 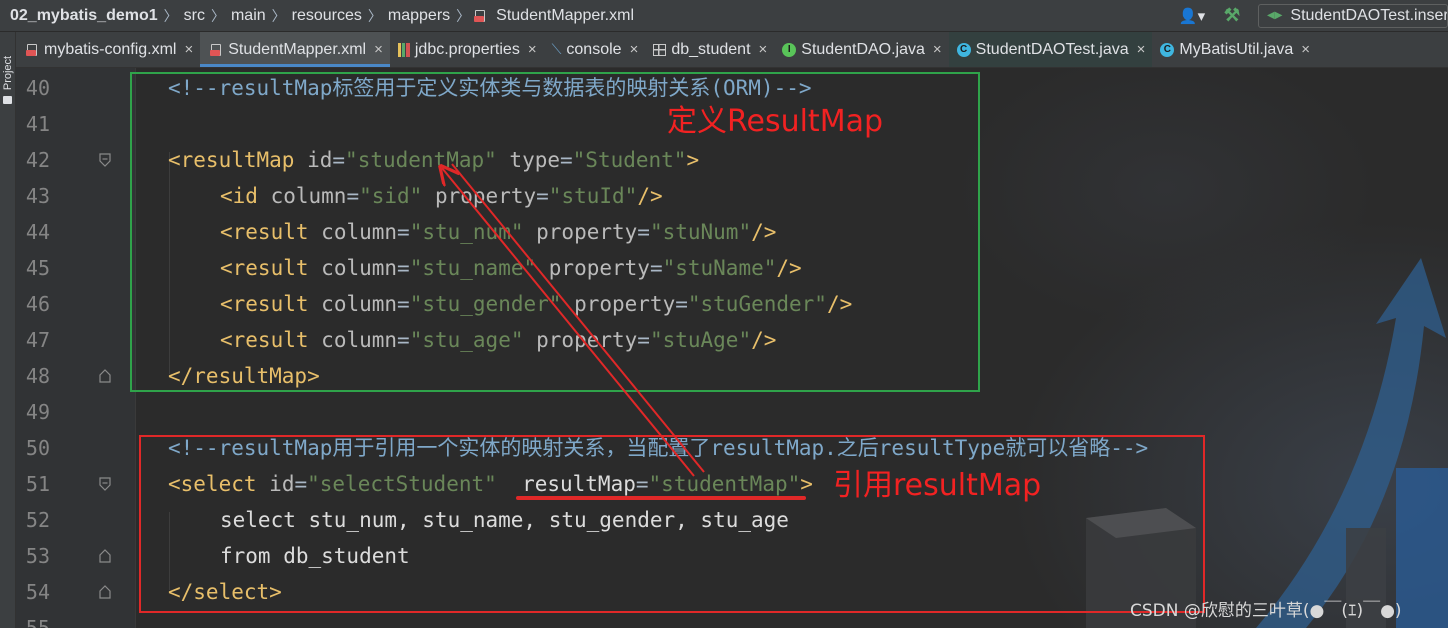 I want to click on console-icon: ⟍, so click(x=556, y=49).